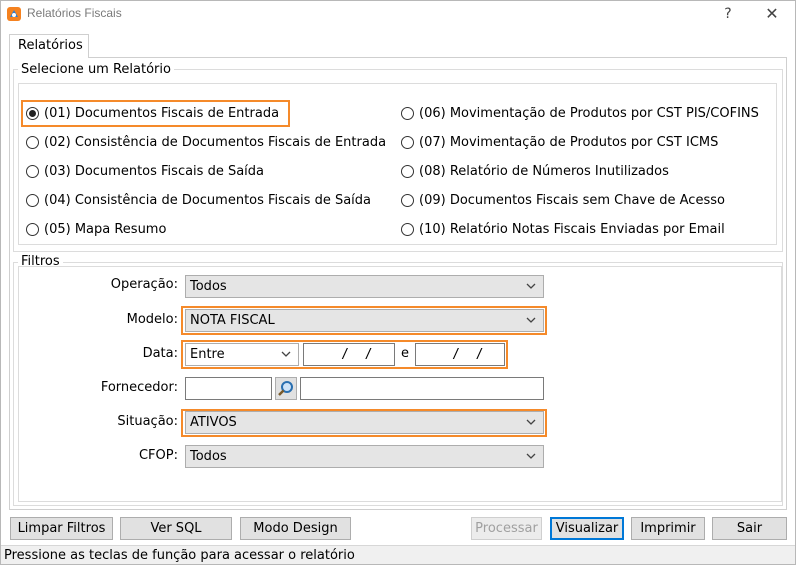 The image size is (796, 565). I want to click on report-option-label: (08) Relatório de Números Inutilizados, so click(544, 171).